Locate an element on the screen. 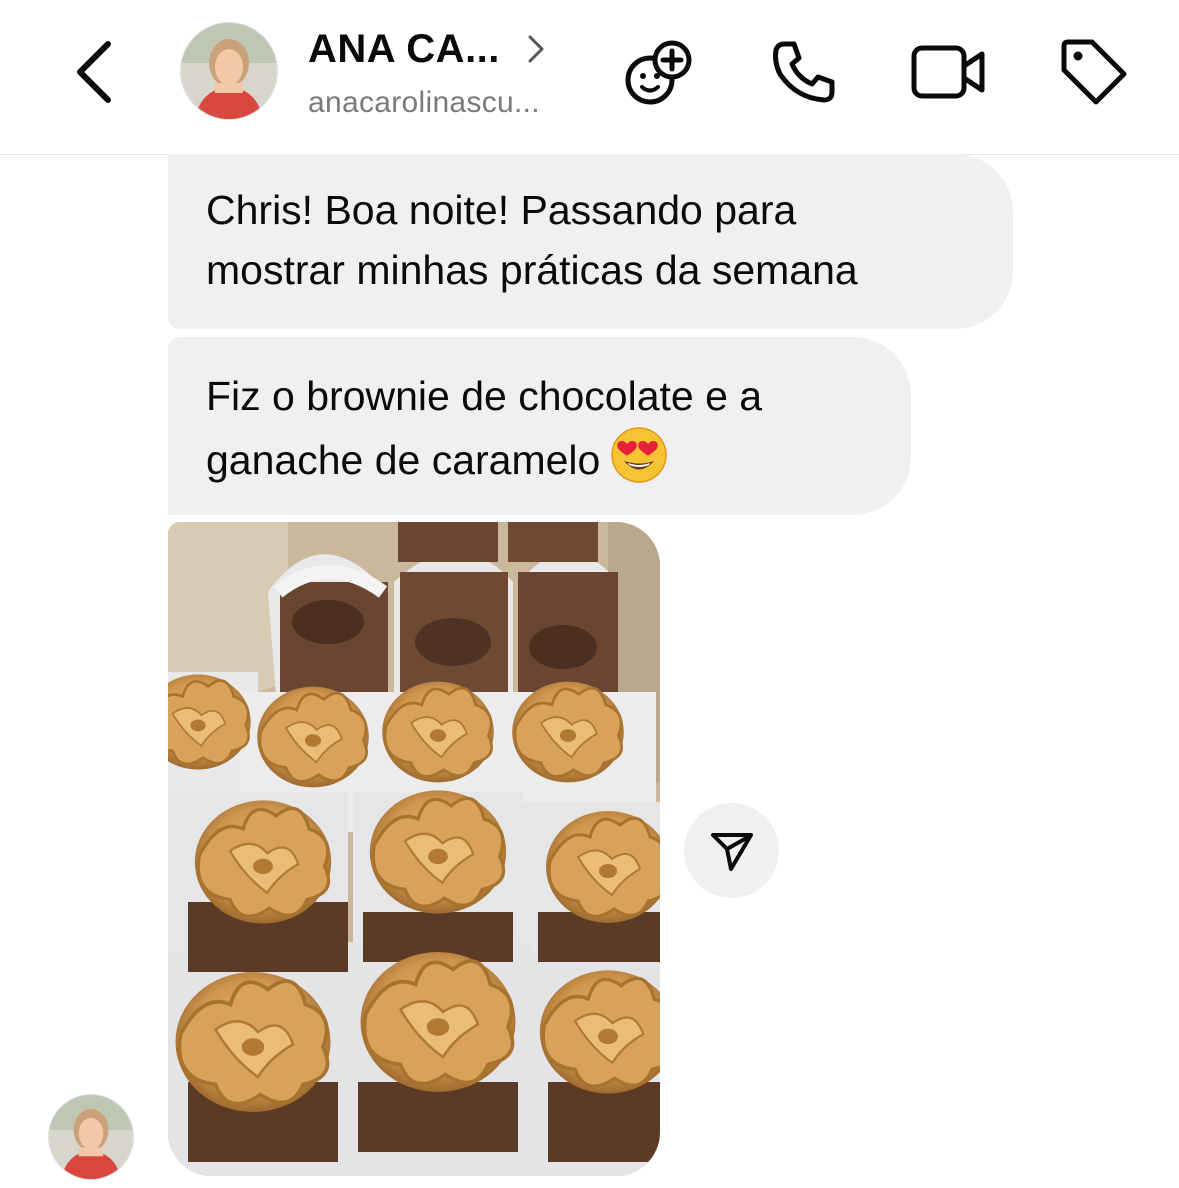 The height and width of the screenshot is (1188, 1179). back-button is located at coordinates (96, 72).